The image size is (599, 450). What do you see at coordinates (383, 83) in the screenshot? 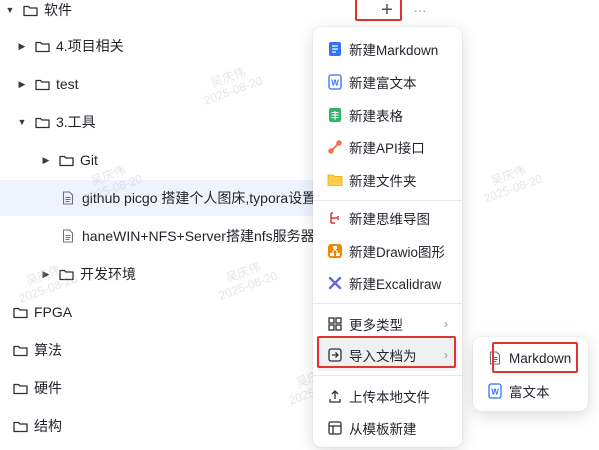
I see `menu-item-label: 新建富文本` at bounding box center [383, 83].